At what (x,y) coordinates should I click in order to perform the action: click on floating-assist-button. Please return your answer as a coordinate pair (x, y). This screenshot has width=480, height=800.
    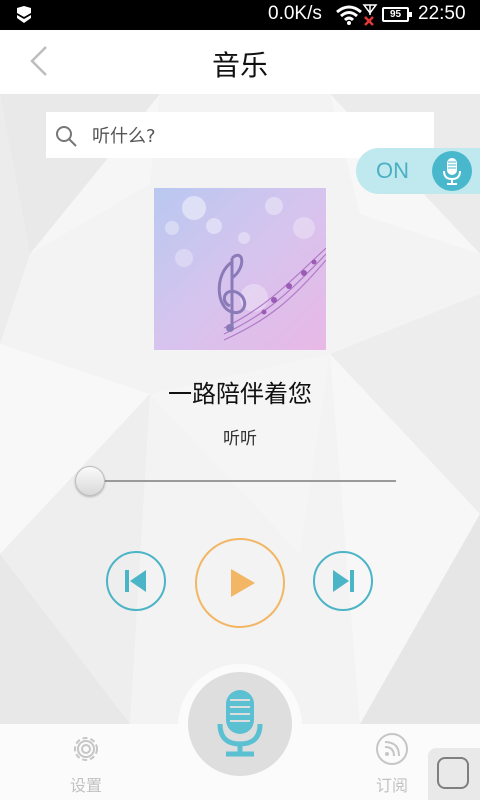
    Looking at the image, I should click on (454, 774).